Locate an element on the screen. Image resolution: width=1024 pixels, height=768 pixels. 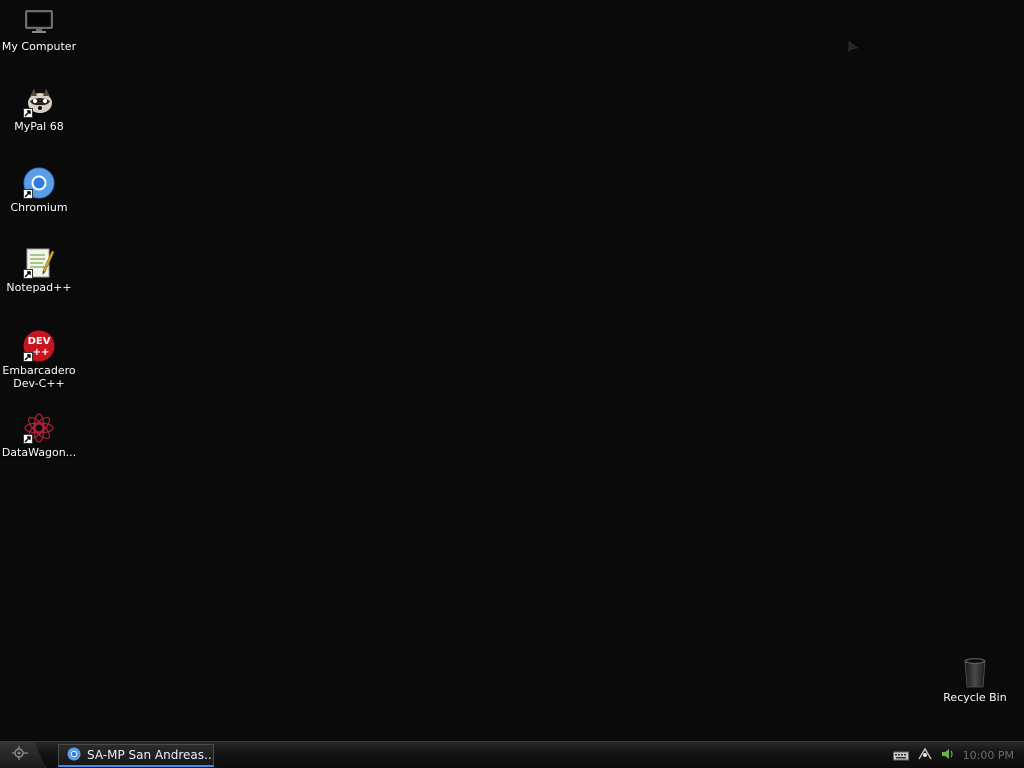
devcpp-icon: DEV ++ is located at coordinates (39, 346).